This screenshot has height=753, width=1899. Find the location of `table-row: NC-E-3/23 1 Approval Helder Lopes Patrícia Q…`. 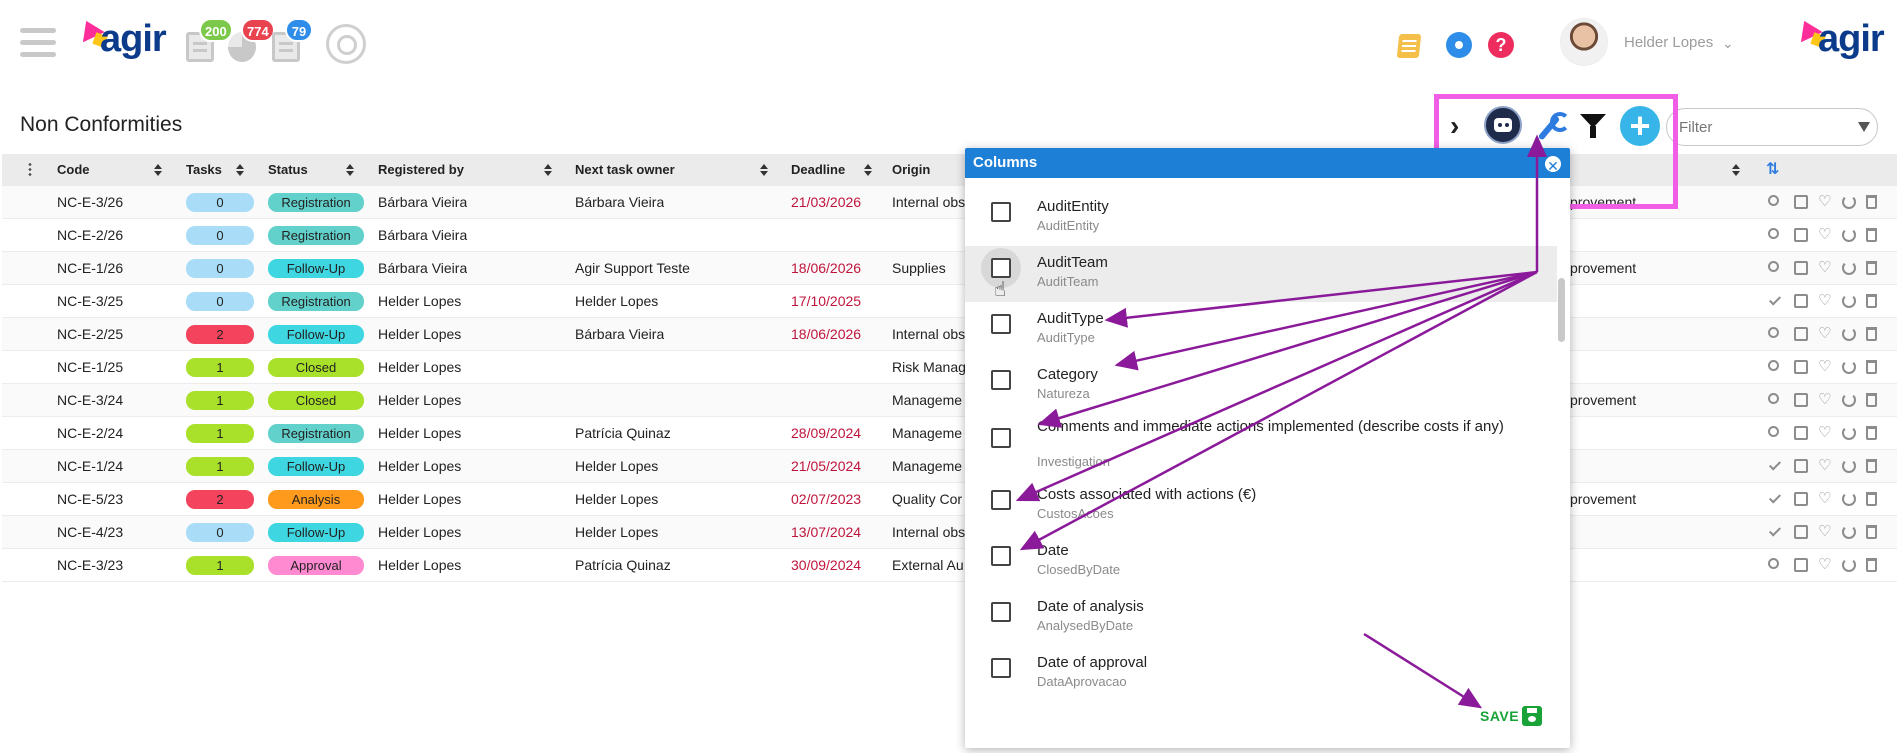

table-row: NC-E-3/23 1 Approval Helder Lopes Patrícia Q… is located at coordinates (949, 565).